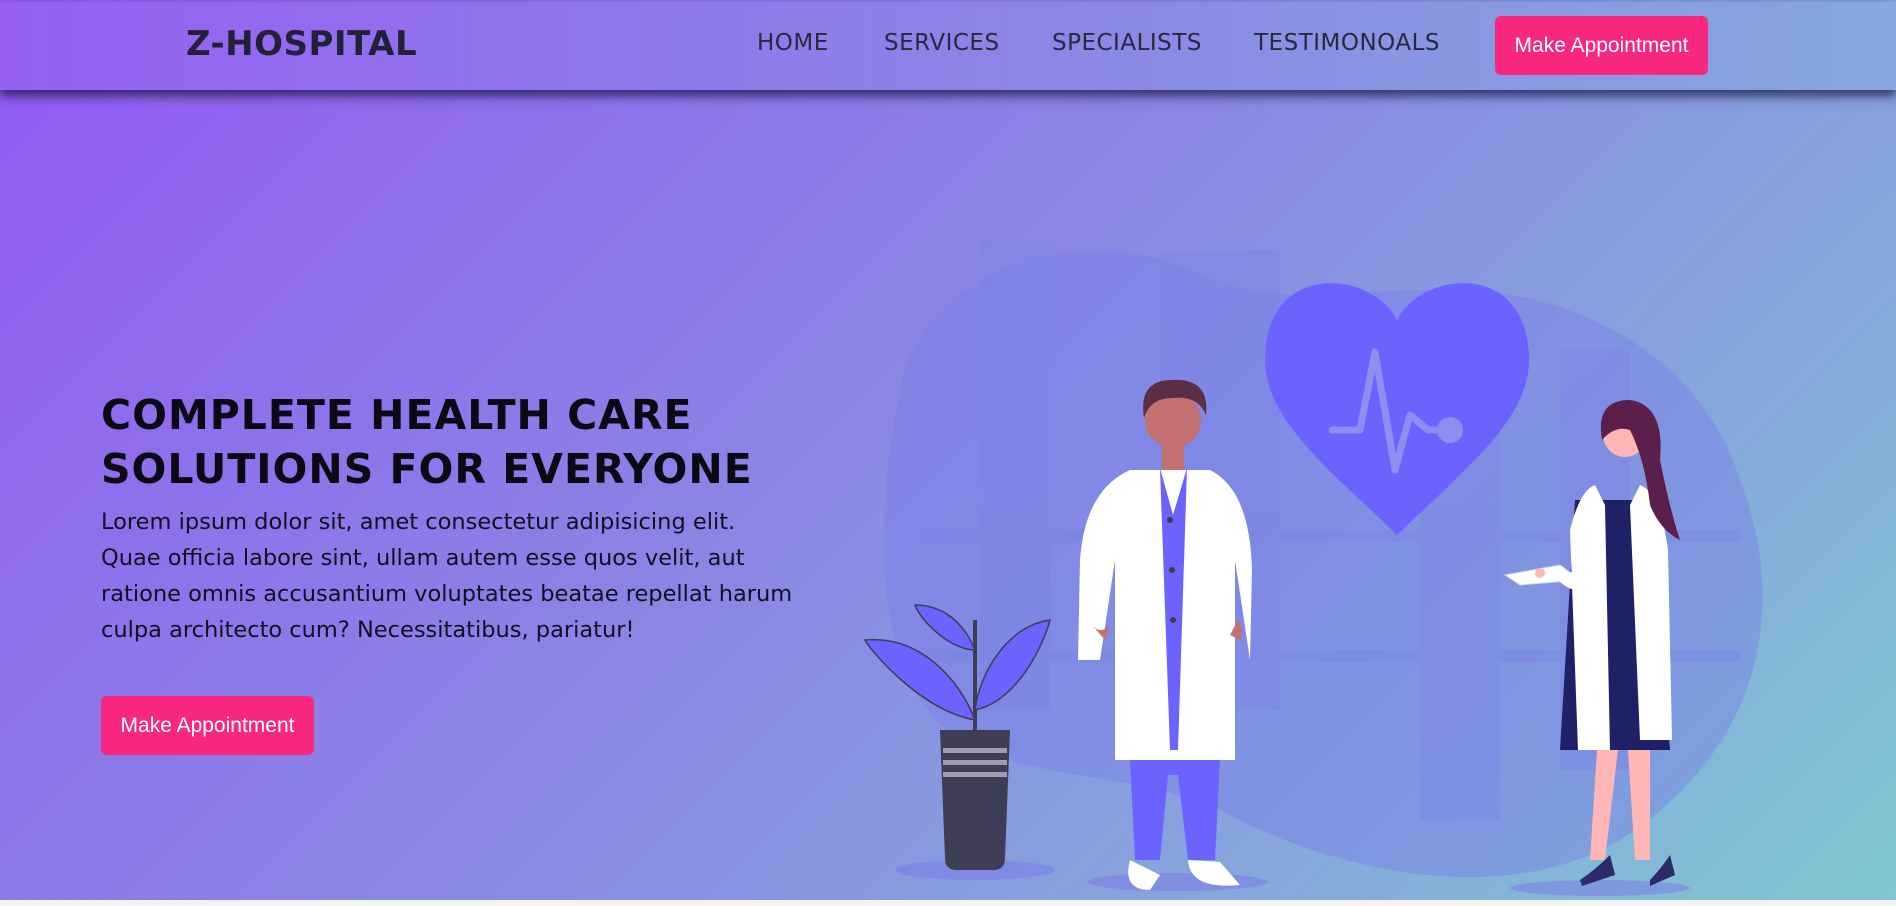 Image resolution: width=1896 pixels, height=906 pixels. What do you see at coordinates (1127, 43) in the screenshot?
I see `nav-specialists: SPECIALISTS` at bounding box center [1127, 43].